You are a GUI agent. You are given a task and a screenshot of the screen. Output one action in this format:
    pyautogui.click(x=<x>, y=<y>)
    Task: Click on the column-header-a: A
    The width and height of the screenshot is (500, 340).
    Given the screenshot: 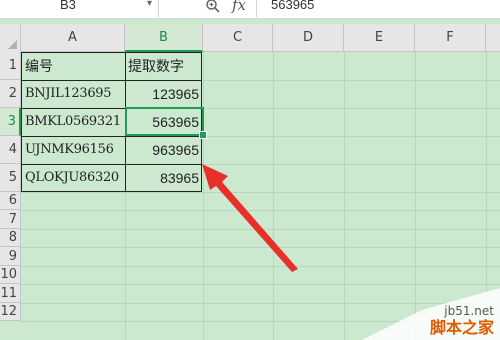 What is the action you would take?
    pyautogui.click(x=73, y=38)
    